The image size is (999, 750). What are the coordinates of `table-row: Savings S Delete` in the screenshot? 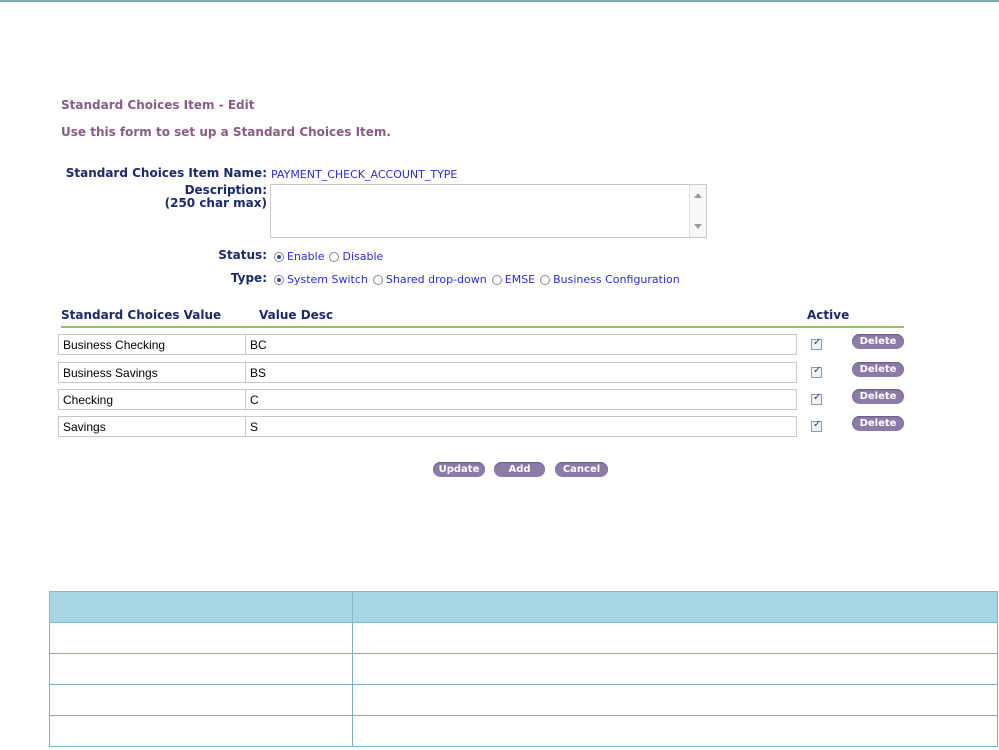 It's located at (483, 427).